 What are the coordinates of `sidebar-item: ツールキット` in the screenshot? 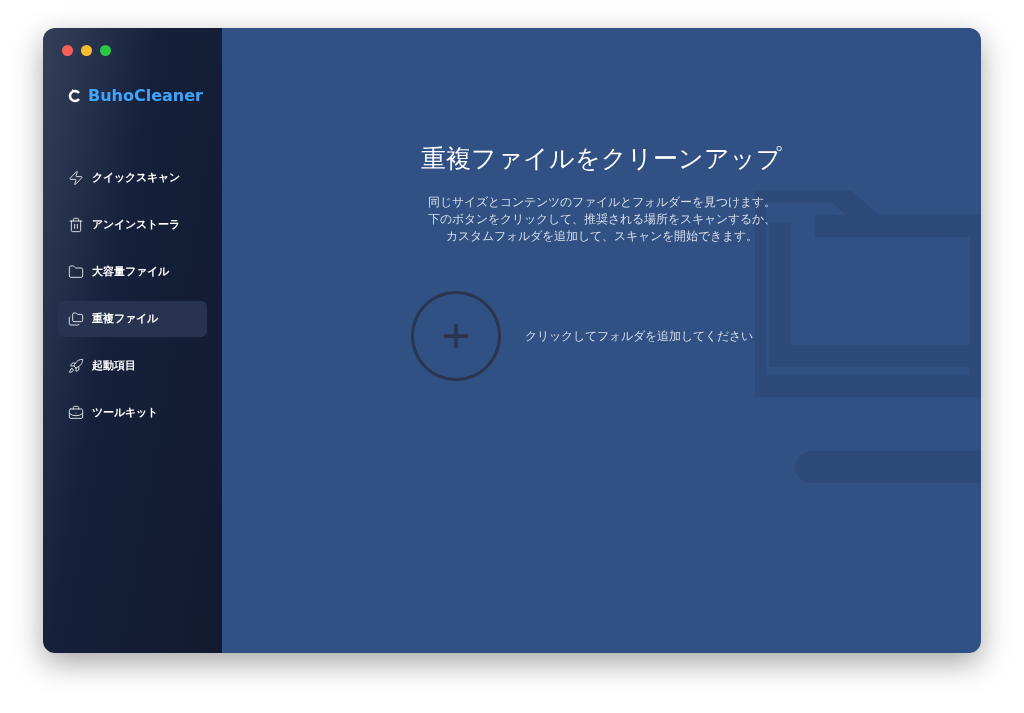 It's located at (132, 413).